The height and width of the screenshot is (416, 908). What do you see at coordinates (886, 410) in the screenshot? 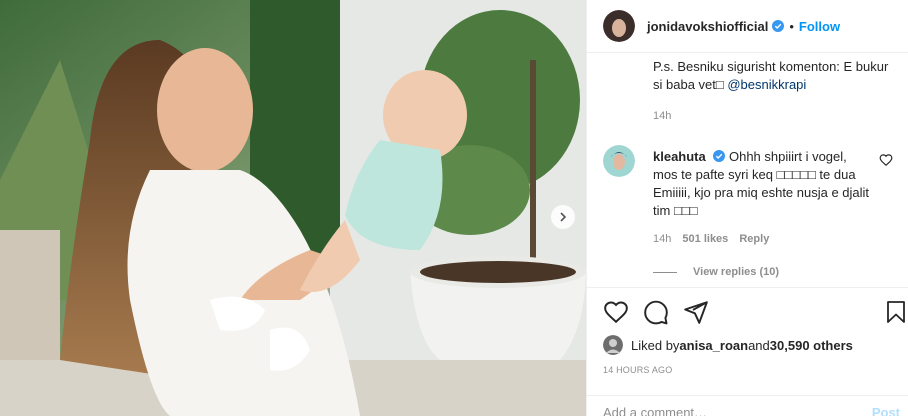
I see `post-comment-button: Post` at bounding box center [886, 410].